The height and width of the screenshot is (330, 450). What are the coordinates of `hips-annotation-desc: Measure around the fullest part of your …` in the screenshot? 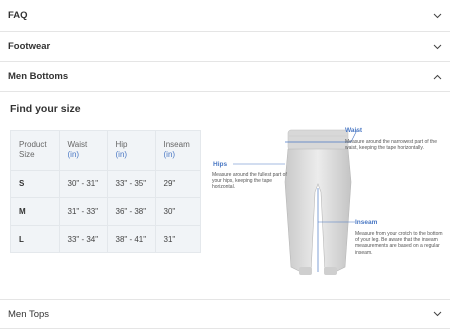 It's located at (249, 181).